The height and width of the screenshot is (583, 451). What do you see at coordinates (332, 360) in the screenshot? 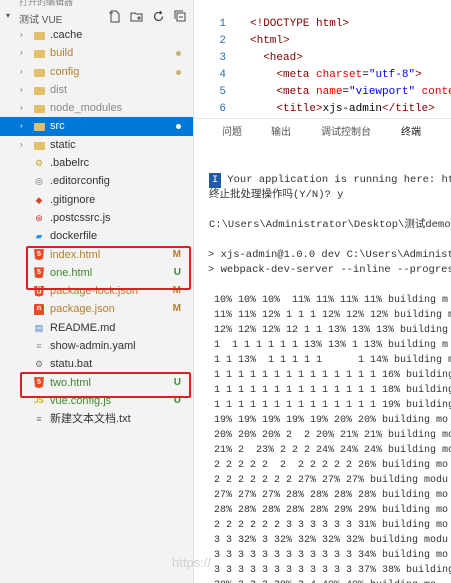
I see `progress-line: 1 1 13% 1 1 1 1 1 1 14% building m` at bounding box center [332, 360].